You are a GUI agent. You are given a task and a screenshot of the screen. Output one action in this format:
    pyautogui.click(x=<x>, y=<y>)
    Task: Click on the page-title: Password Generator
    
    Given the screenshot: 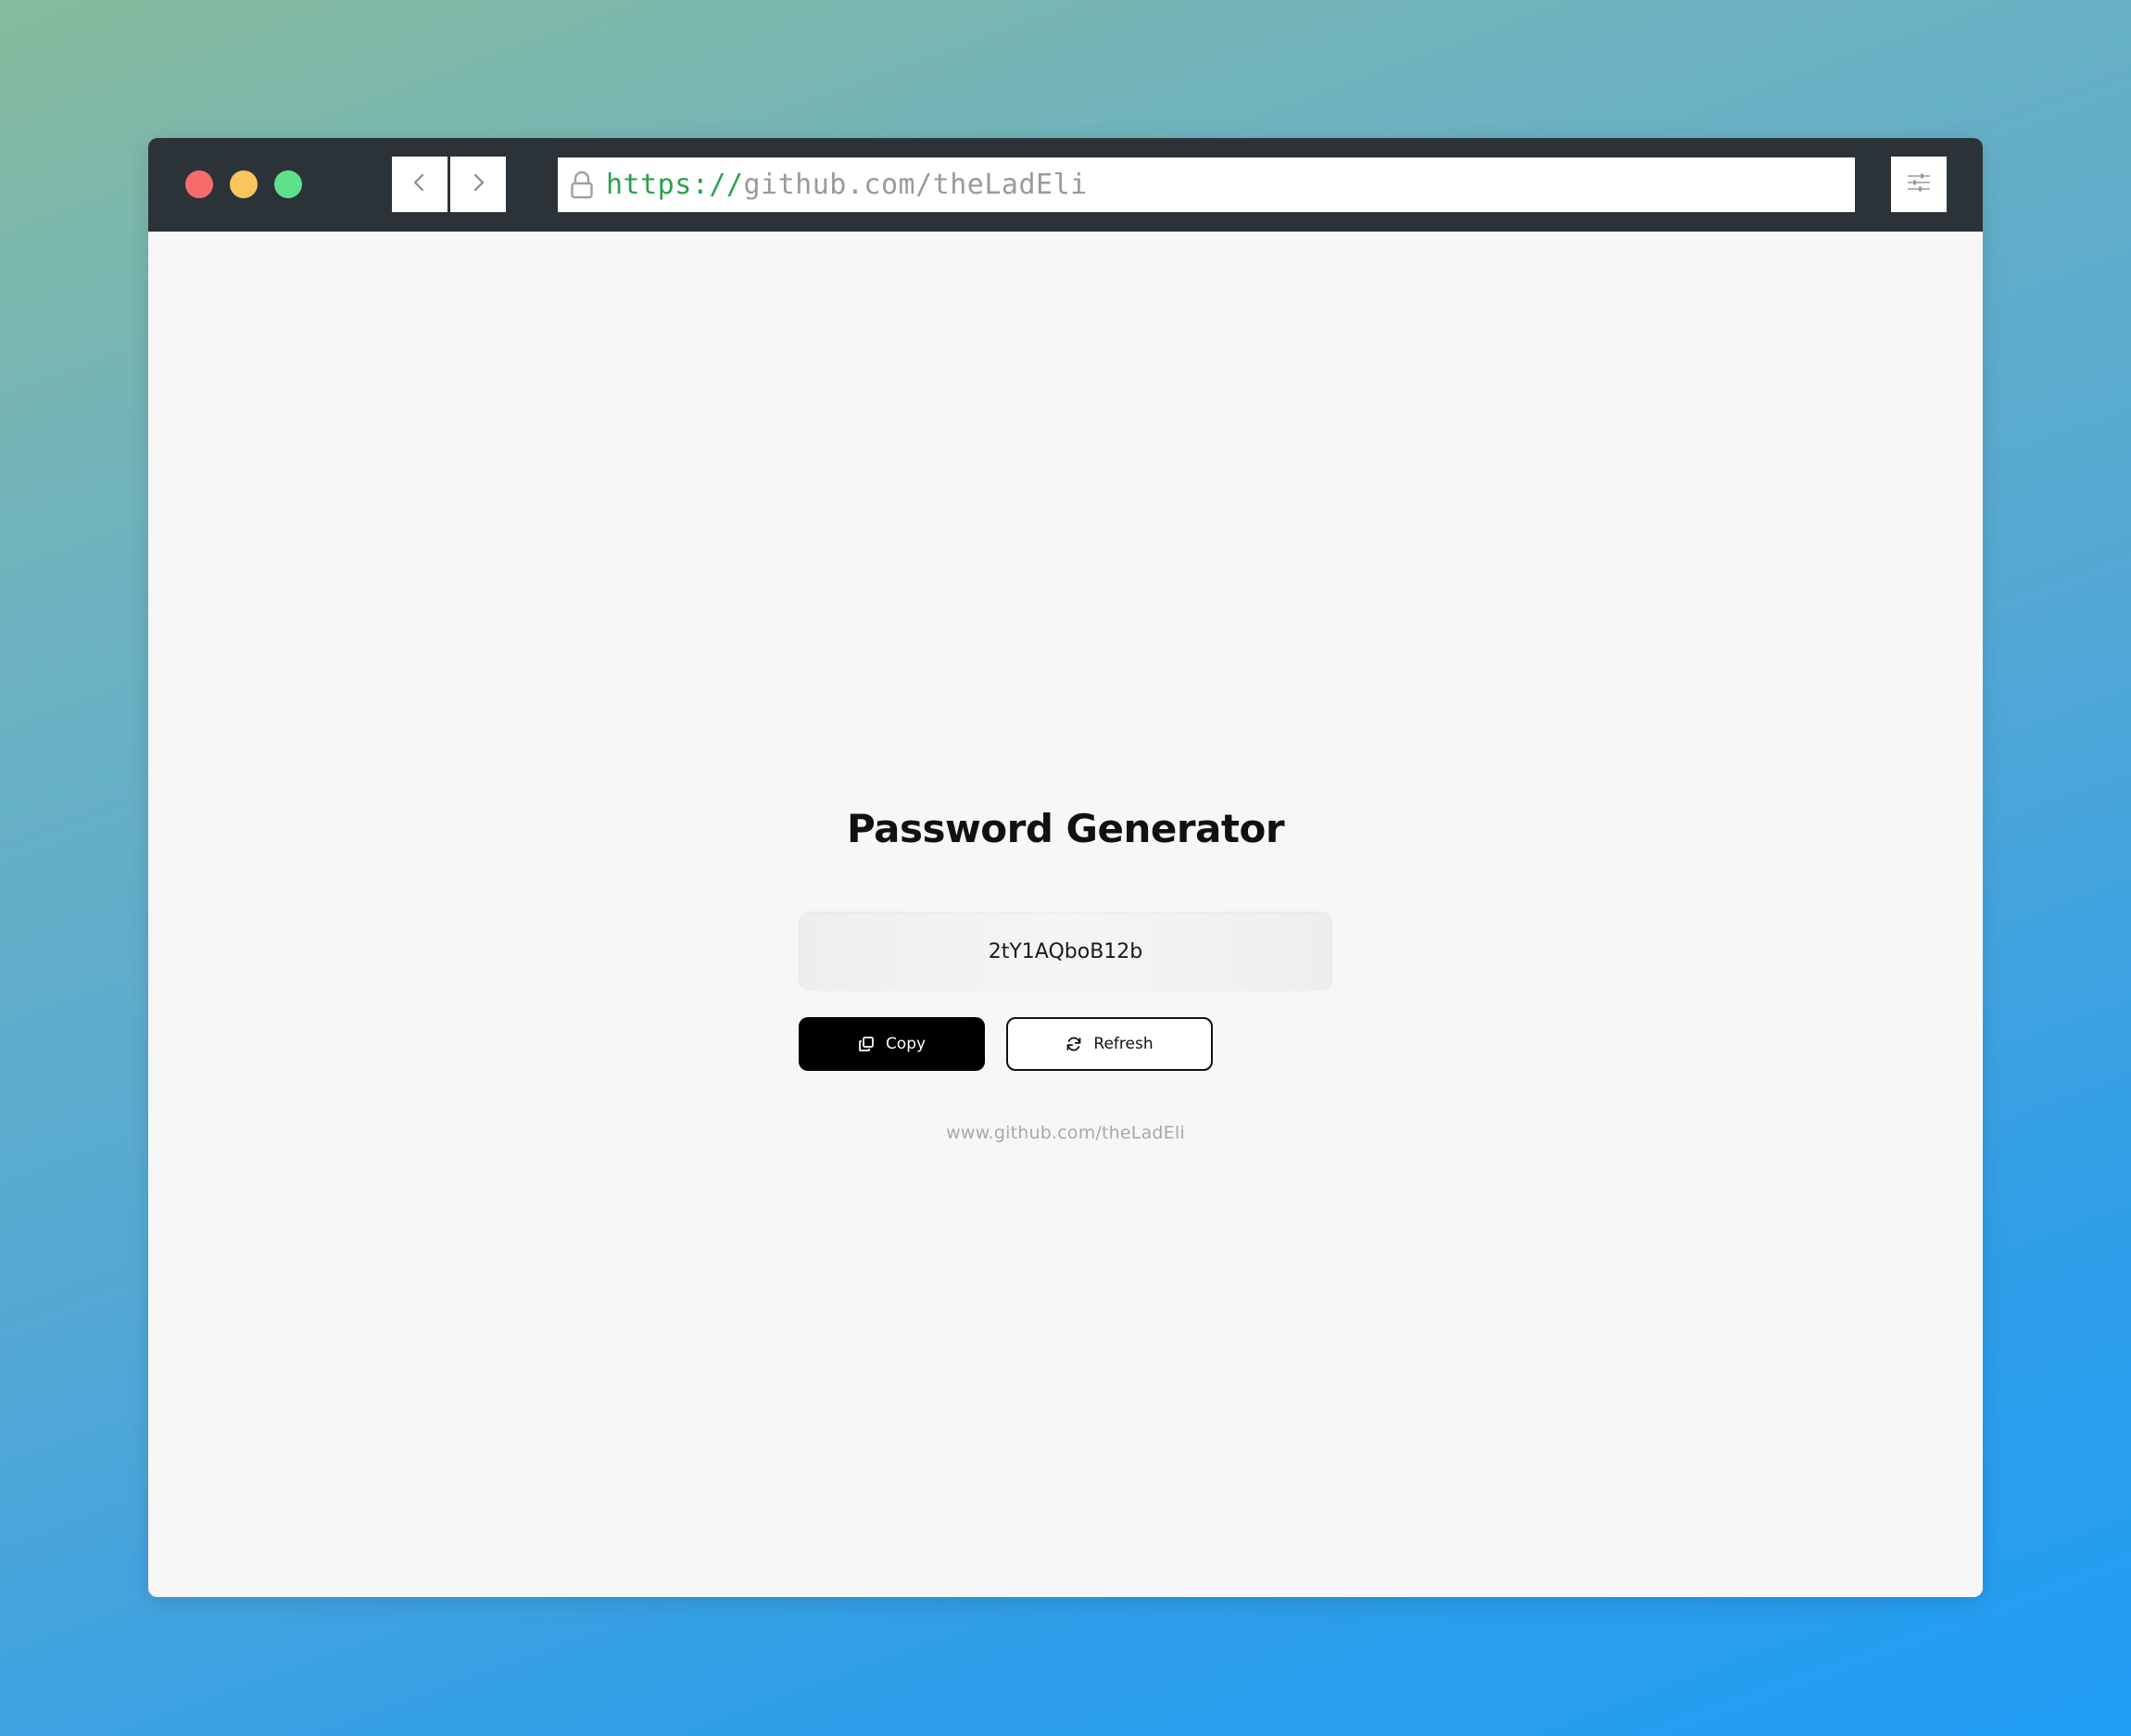 What is the action you would take?
    pyautogui.click(x=1065, y=828)
    